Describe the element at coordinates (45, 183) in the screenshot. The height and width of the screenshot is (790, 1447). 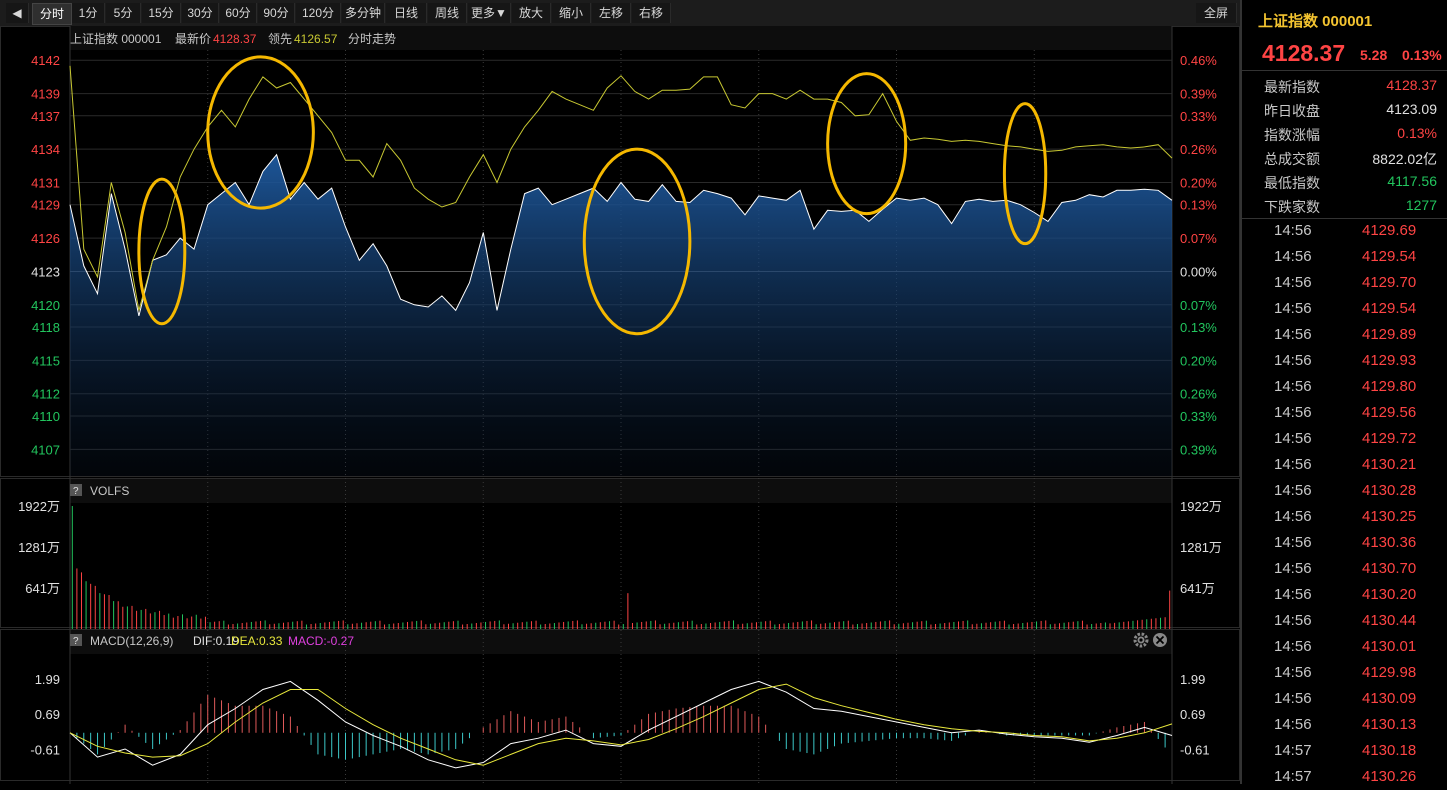
I see `y-tick-label: 4131` at that location.